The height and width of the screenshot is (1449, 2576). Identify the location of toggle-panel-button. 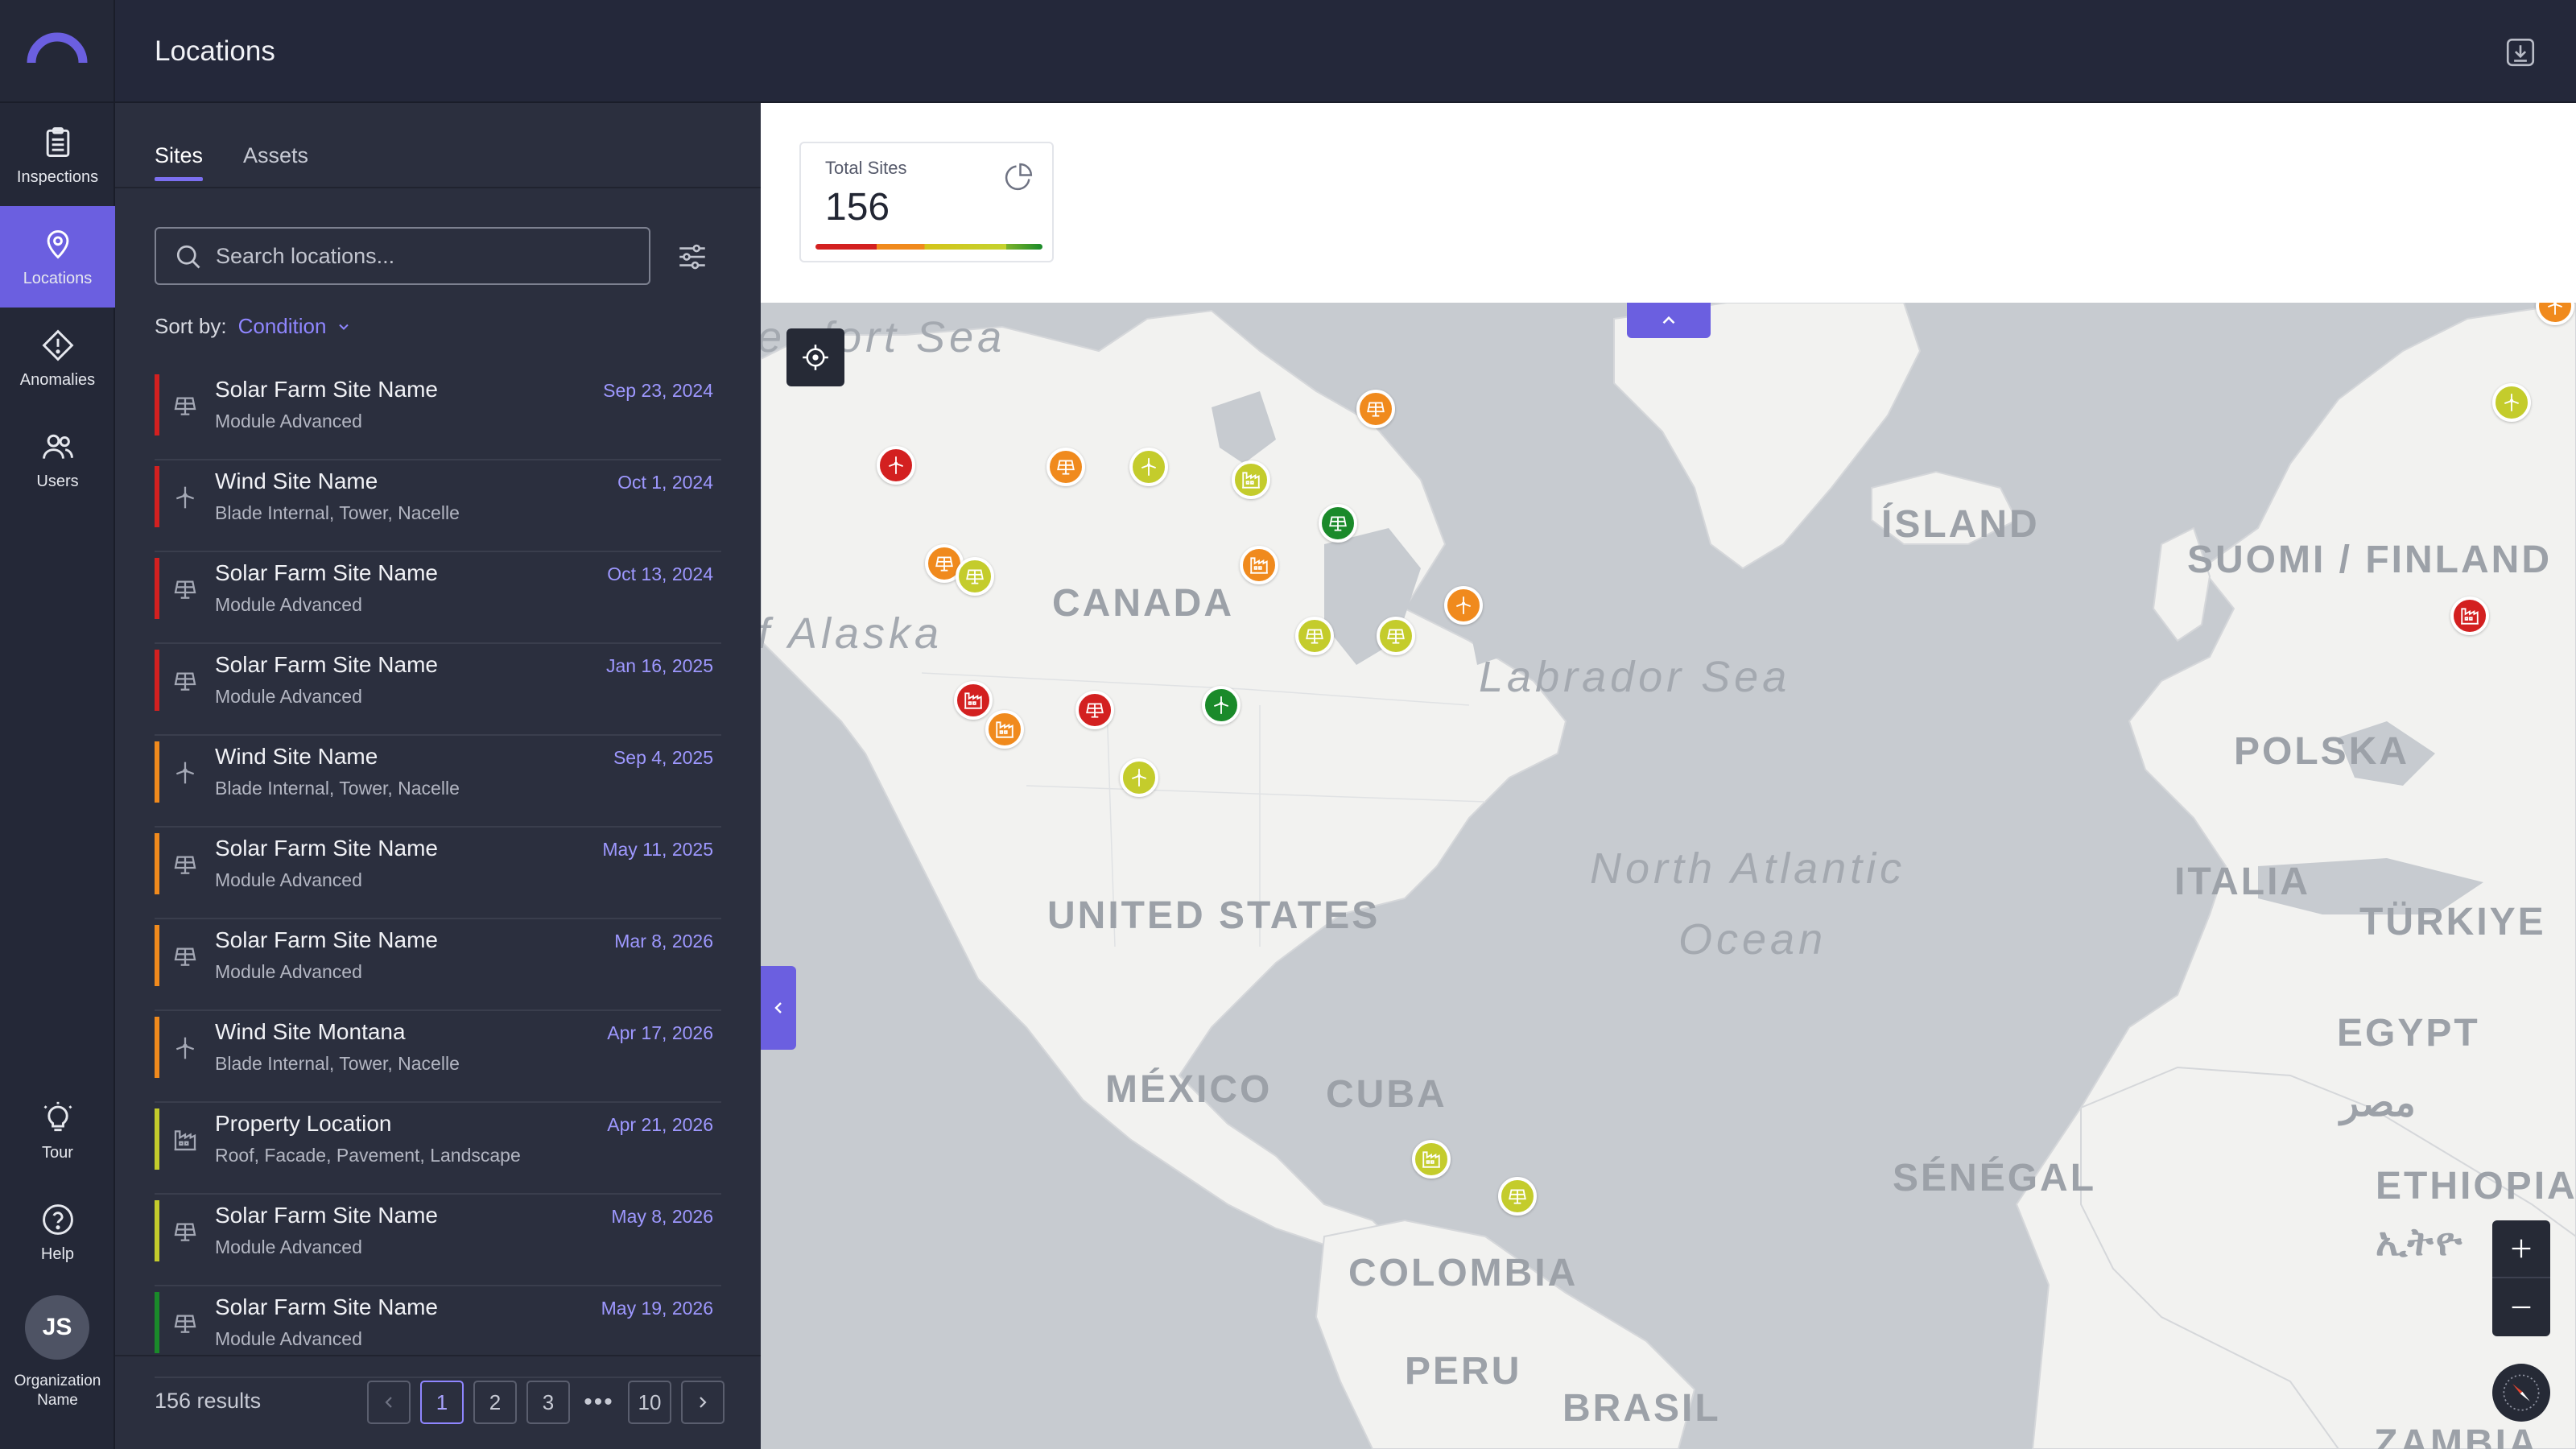
(778, 1008).